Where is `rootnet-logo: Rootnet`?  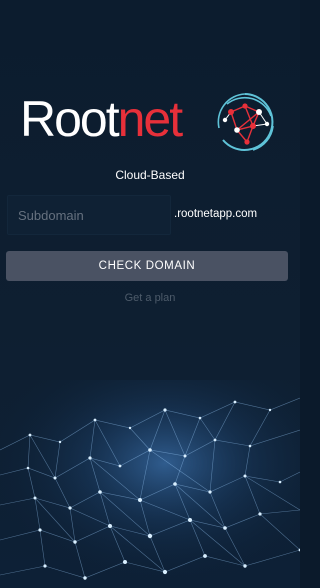 rootnet-logo: Rootnet is located at coordinates (151, 121).